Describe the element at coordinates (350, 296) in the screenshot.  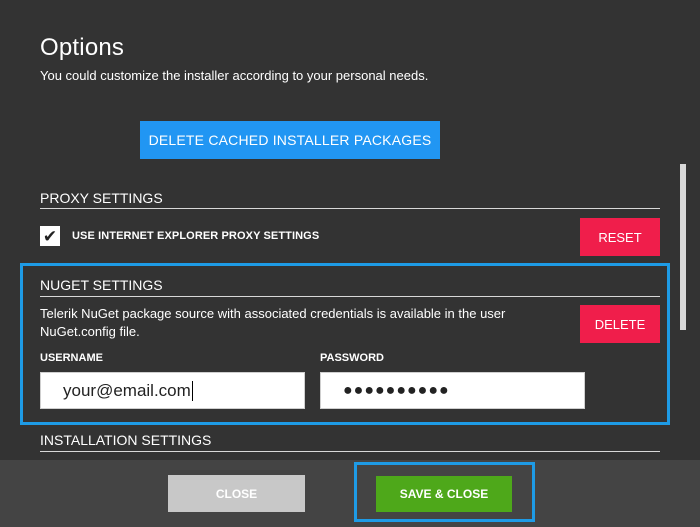
I see `nuget-divider` at that location.